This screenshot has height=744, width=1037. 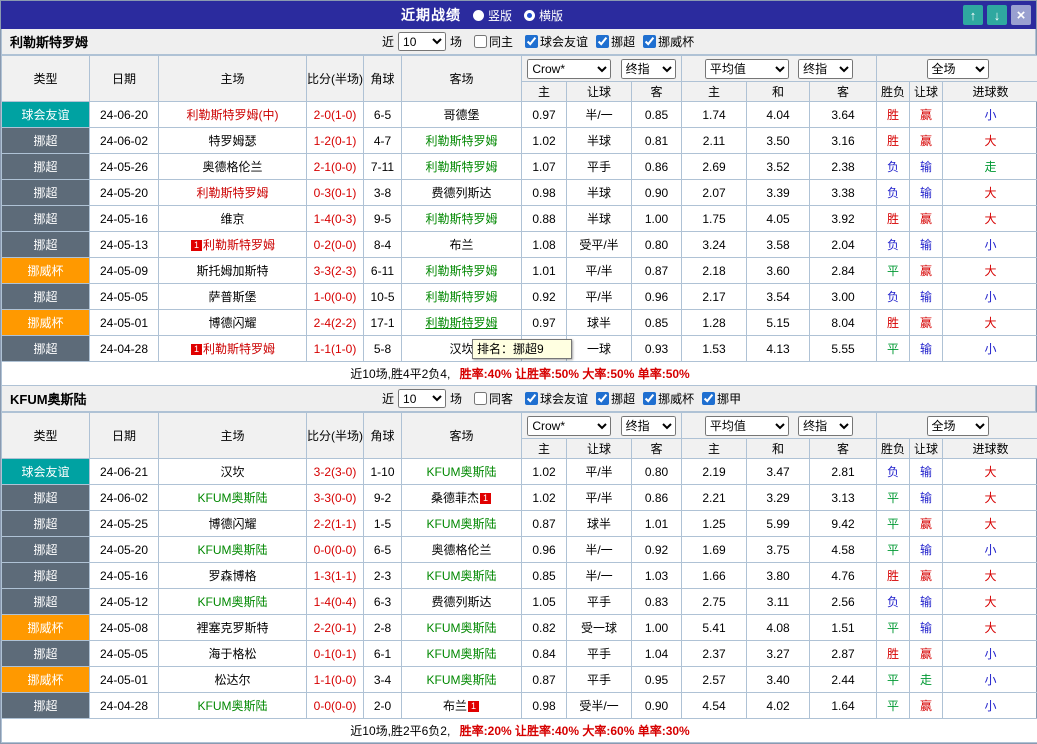 I want to click on result-handicap: 赢, so click(x=926, y=323).